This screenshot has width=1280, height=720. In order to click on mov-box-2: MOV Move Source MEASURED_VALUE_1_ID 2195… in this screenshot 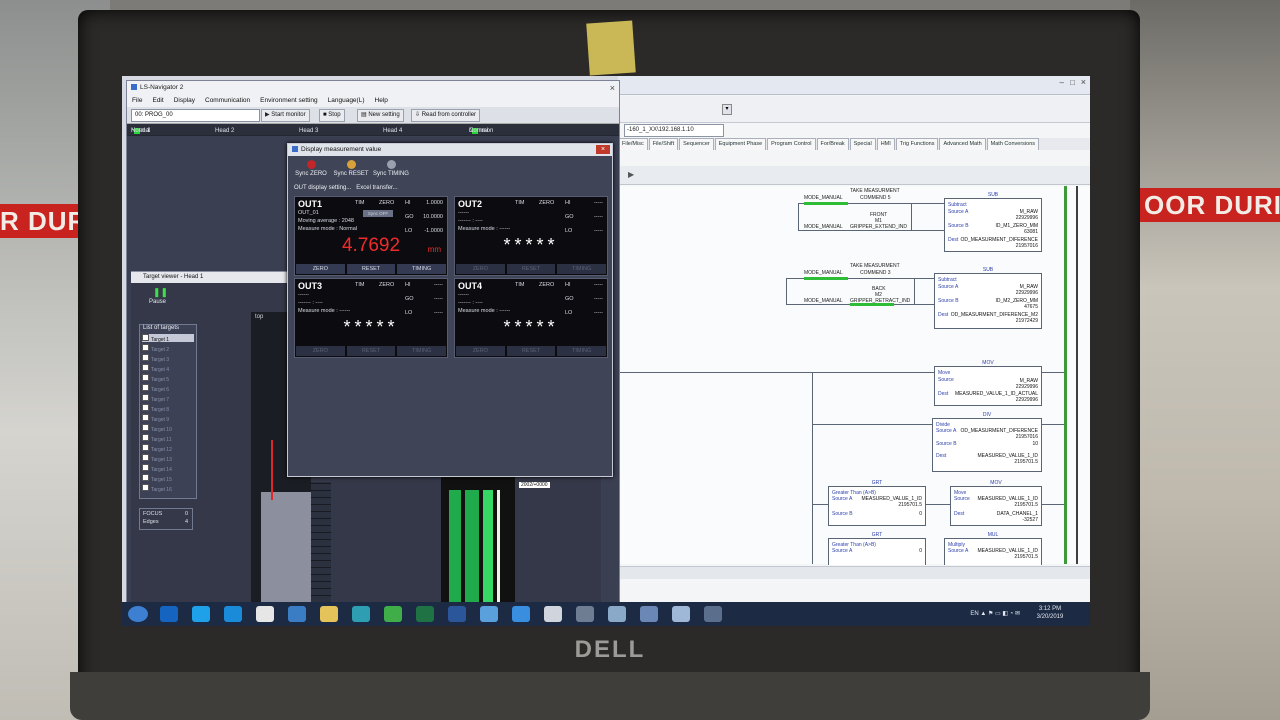, I will do `click(996, 503)`.